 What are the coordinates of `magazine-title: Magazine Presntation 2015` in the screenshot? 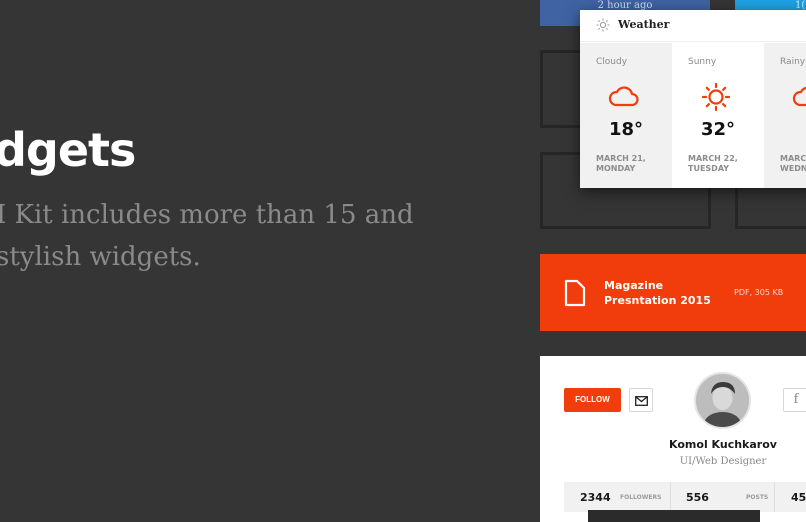 It's located at (657, 293).